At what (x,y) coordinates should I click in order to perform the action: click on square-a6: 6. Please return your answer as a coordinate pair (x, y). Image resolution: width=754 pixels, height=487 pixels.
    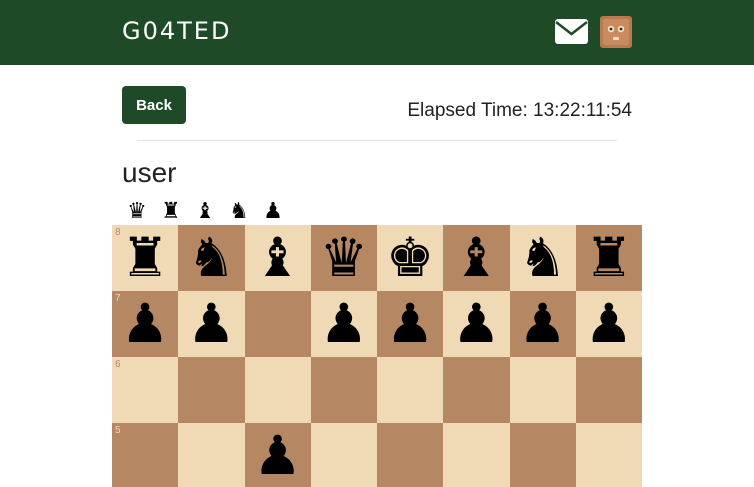
    Looking at the image, I should click on (145, 390).